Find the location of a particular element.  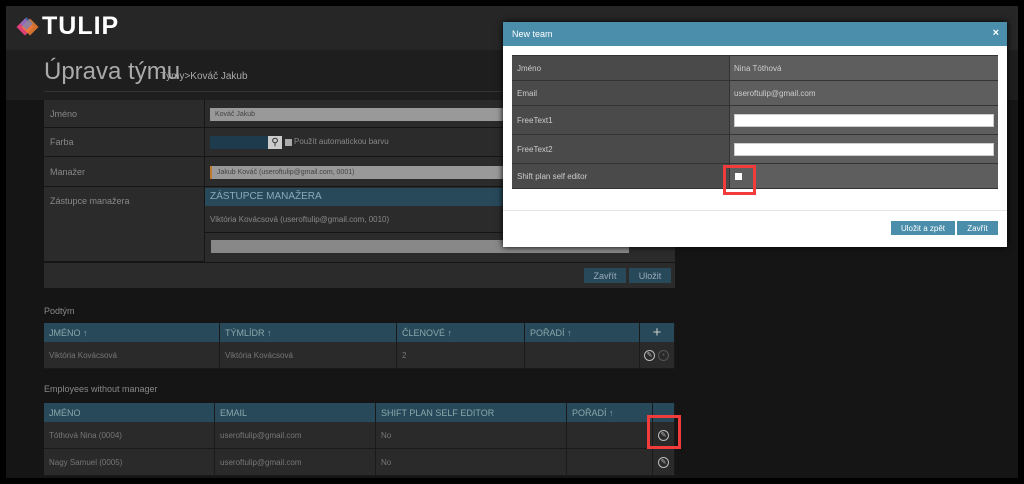

deputy-label: Zástupce manažera is located at coordinates (124, 224).